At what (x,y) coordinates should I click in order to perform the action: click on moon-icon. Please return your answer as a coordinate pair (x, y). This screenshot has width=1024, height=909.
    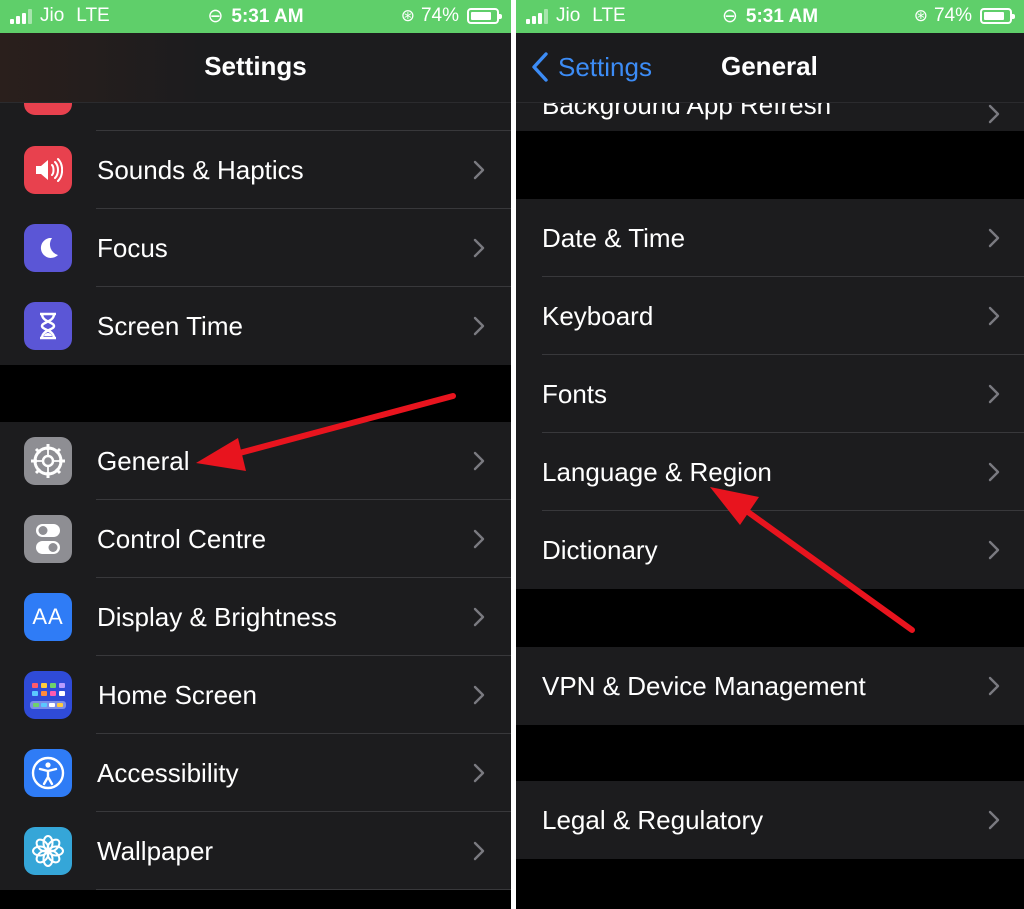
    Looking at the image, I should click on (48, 248).